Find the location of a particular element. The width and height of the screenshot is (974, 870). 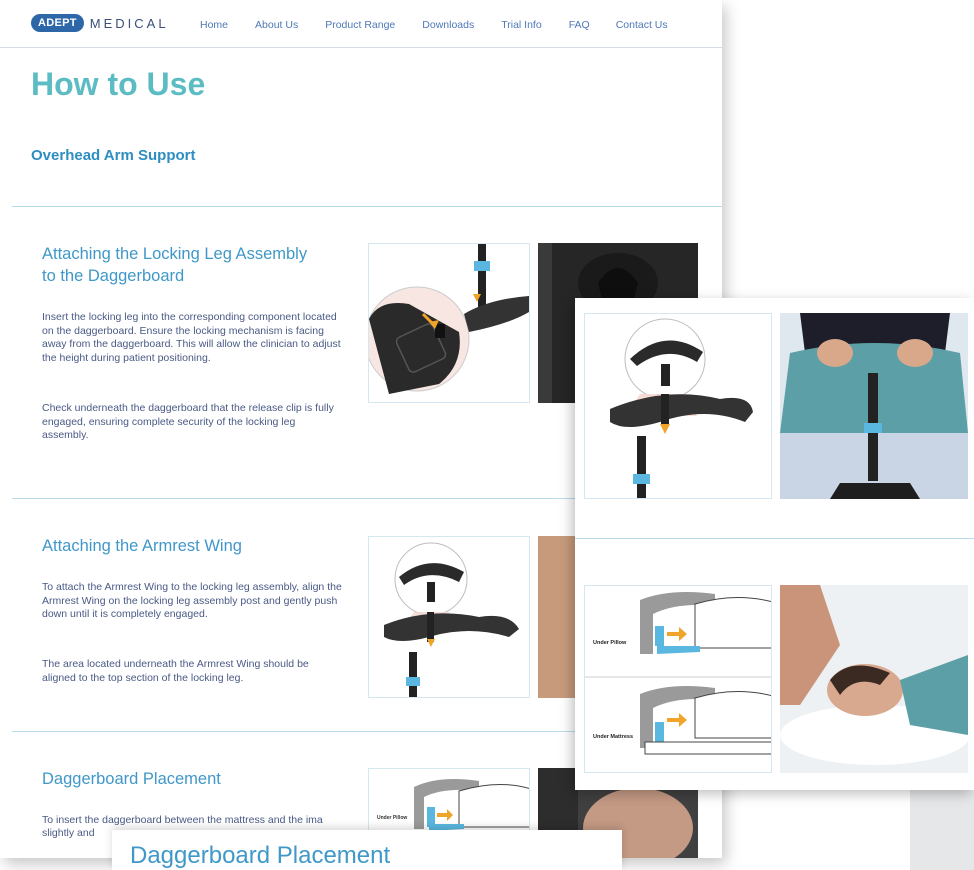

locking-leg-diagram is located at coordinates (449, 323).